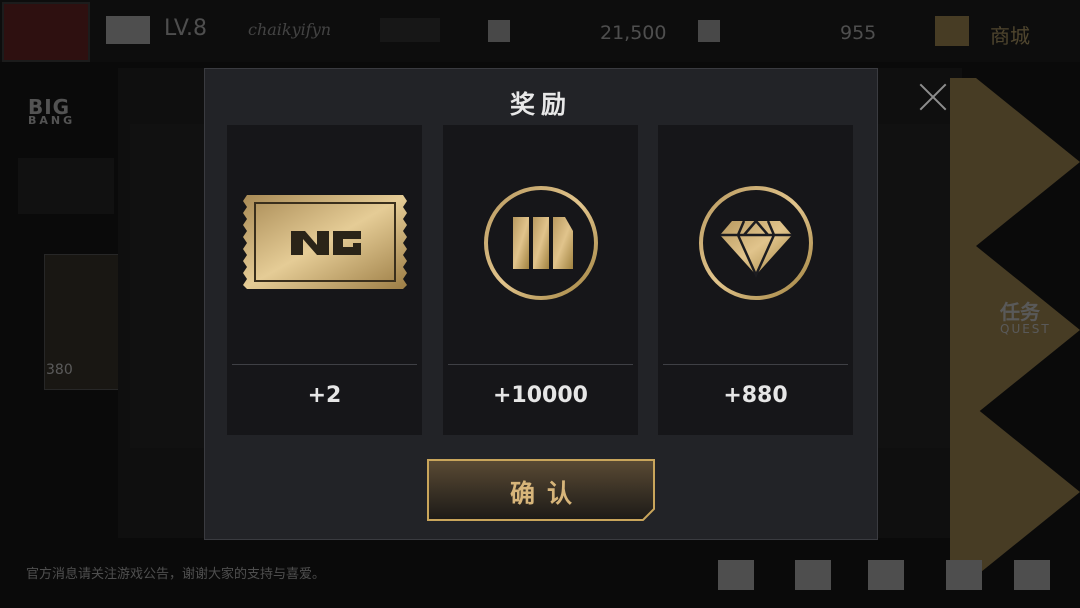  What do you see at coordinates (1032, 575) in the screenshot?
I see `tools-icon` at bounding box center [1032, 575].